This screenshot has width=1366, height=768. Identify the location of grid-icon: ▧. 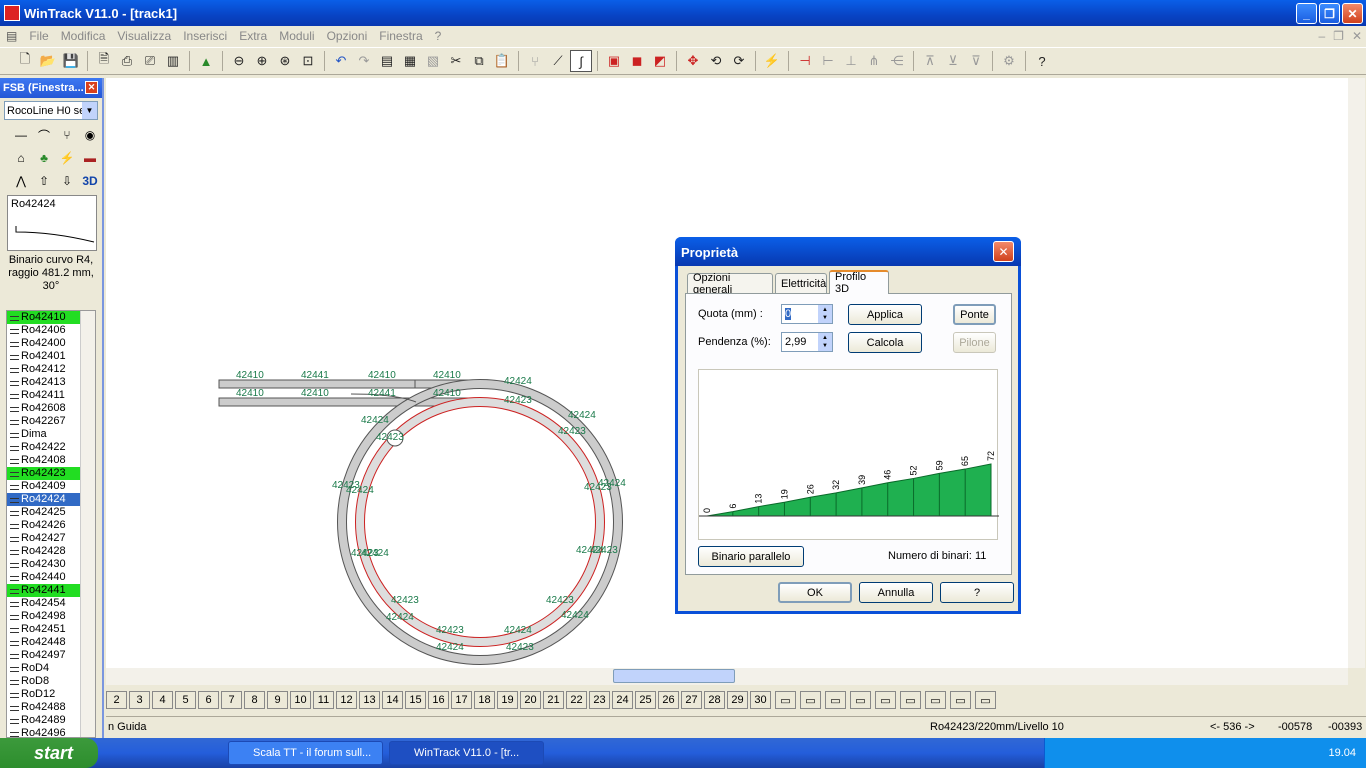
(433, 61).